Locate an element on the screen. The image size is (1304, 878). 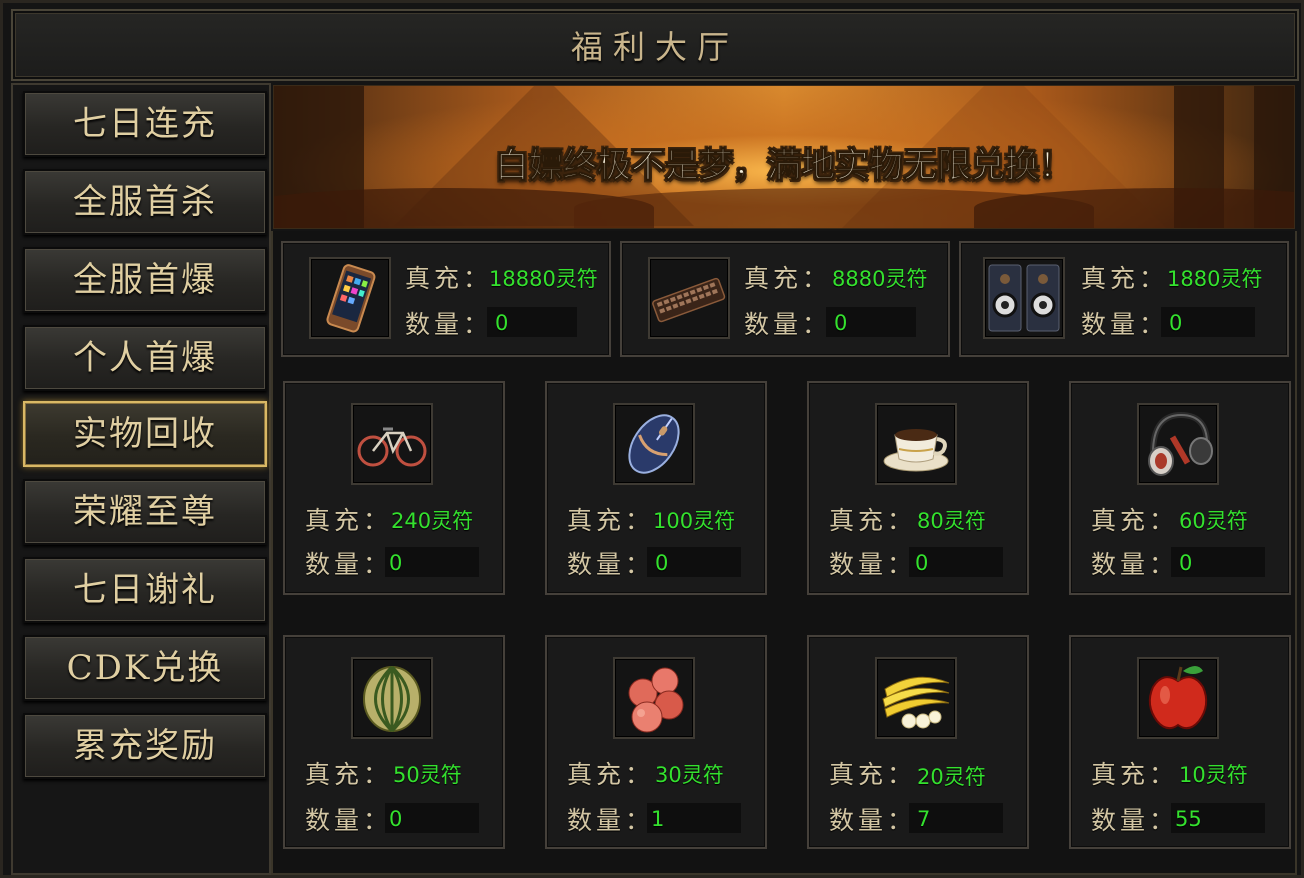
sidebar-item-seven-day-gift: 七日谢礼 is located at coordinates (145, 590).